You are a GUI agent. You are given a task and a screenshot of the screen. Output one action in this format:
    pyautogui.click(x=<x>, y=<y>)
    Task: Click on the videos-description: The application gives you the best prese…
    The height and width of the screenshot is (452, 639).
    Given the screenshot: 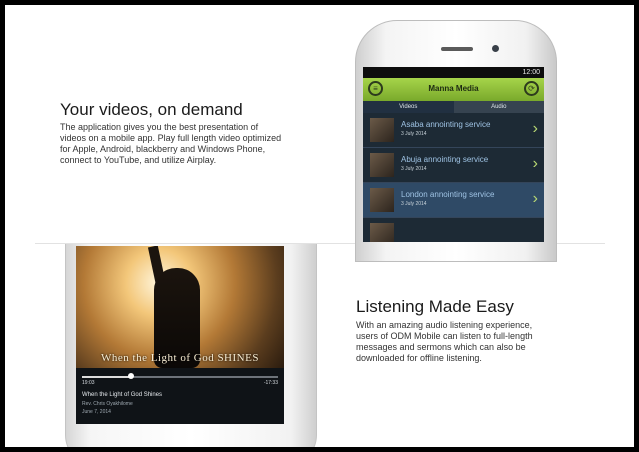 What is the action you would take?
    pyautogui.click(x=171, y=143)
    